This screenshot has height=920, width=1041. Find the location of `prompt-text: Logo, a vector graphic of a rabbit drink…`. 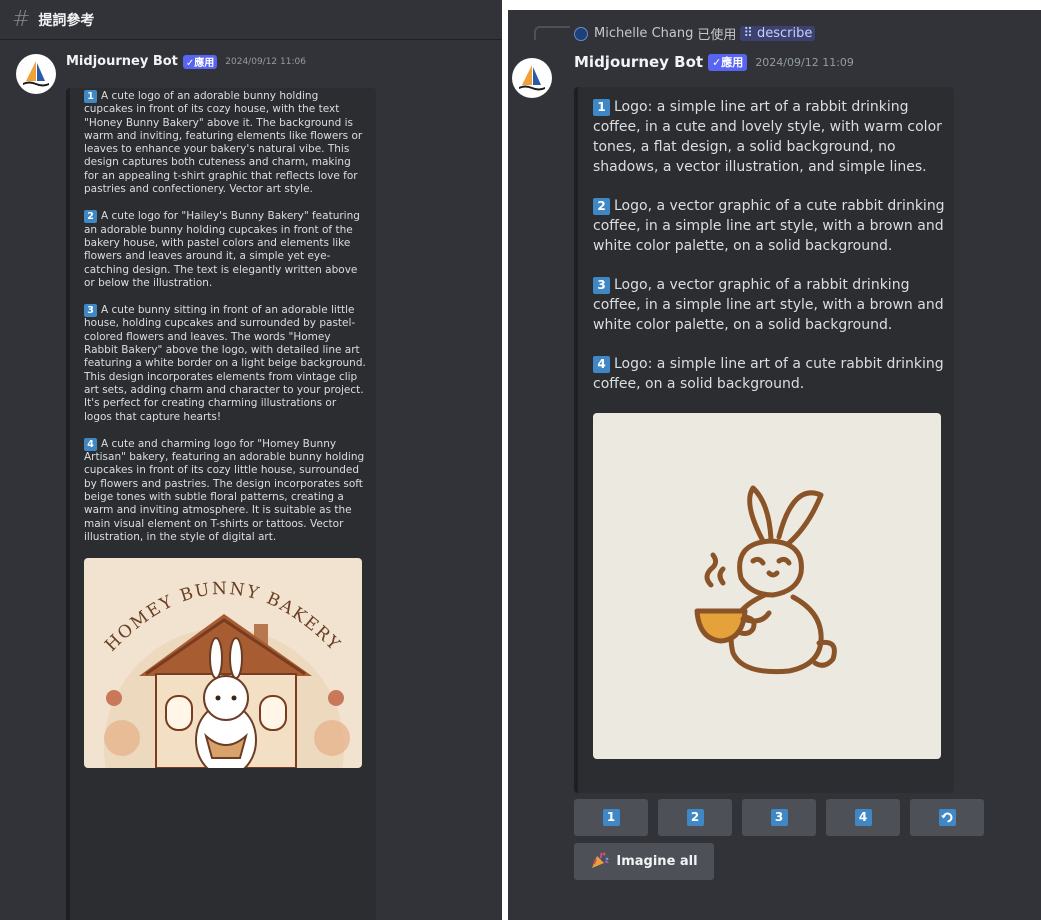

prompt-text: Logo, a vector graphic of a rabbit drink… is located at coordinates (768, 305).